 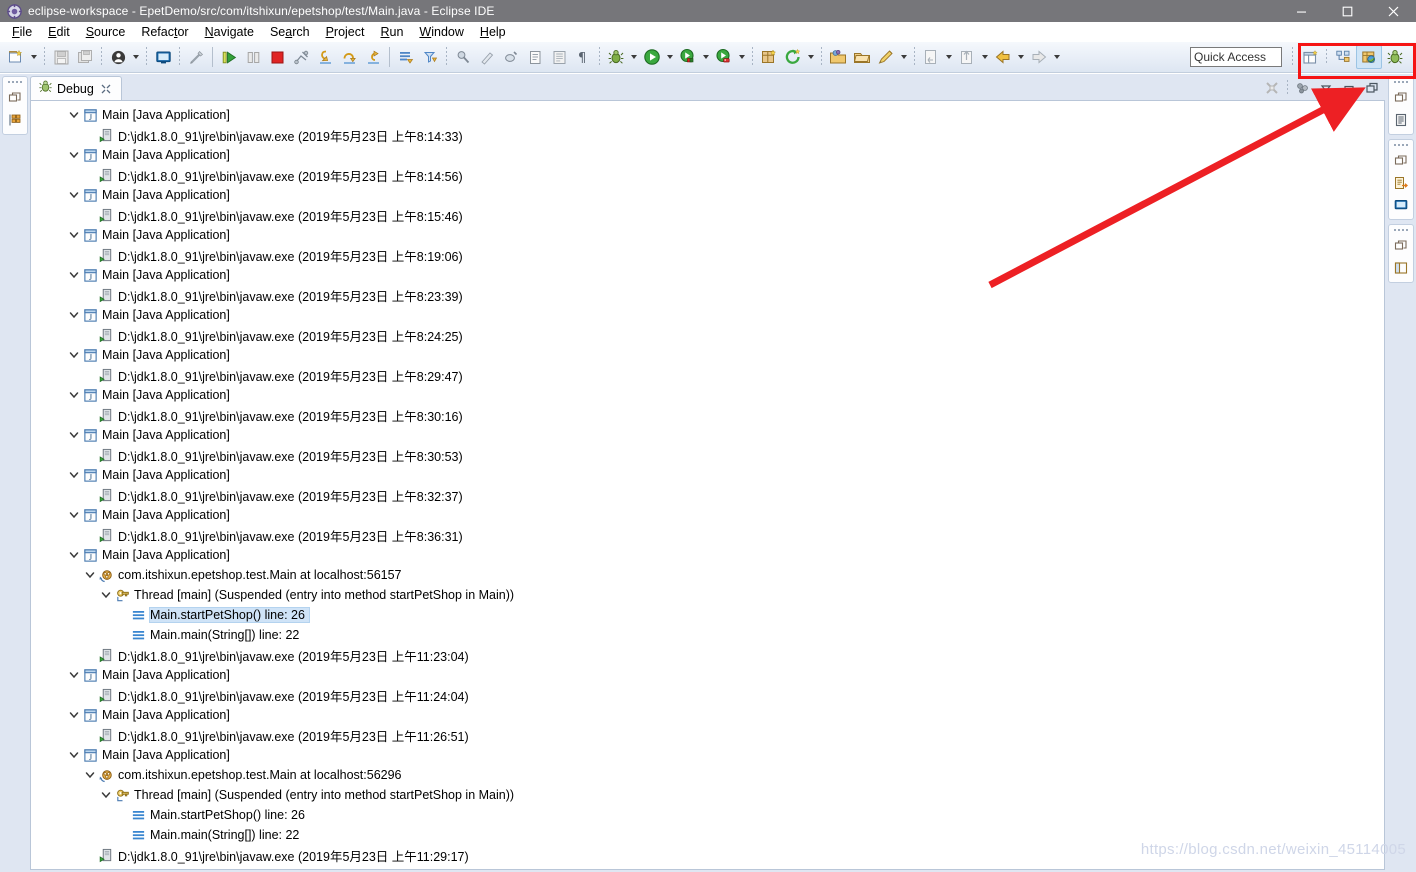 I want to click on new-package-icon, so click(x=769, y=57).